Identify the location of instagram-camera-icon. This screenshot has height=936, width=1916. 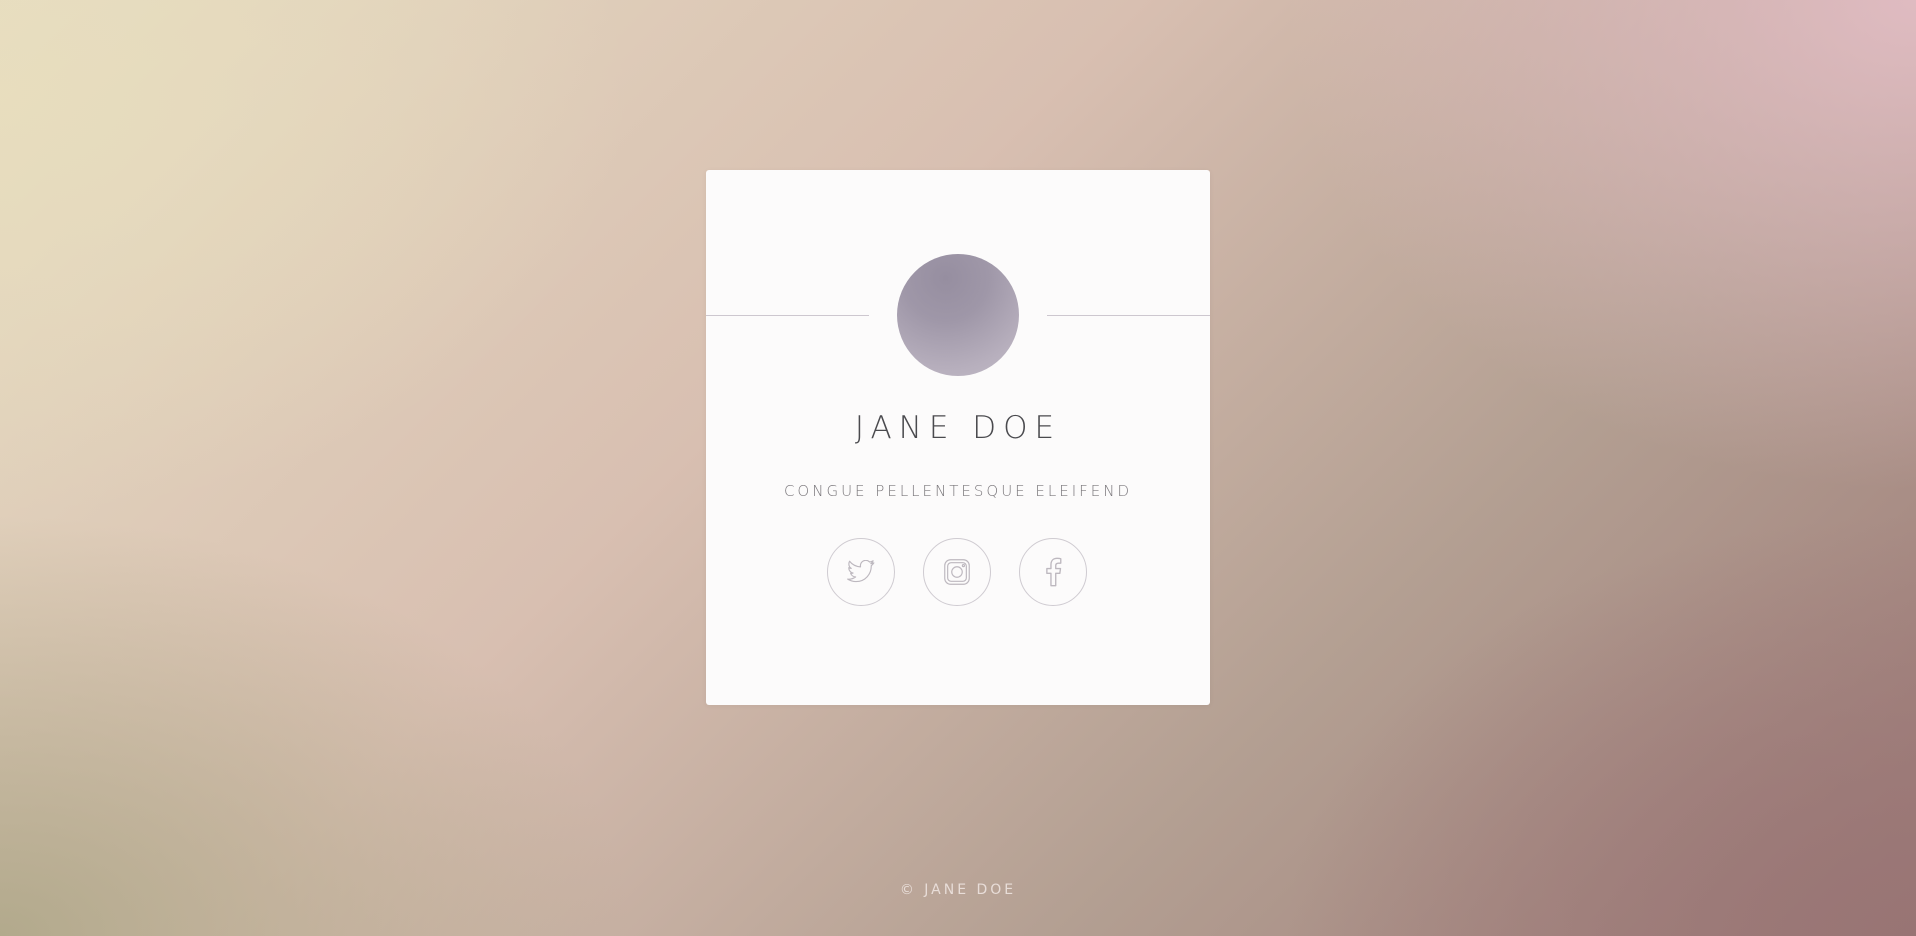
(957, 572).